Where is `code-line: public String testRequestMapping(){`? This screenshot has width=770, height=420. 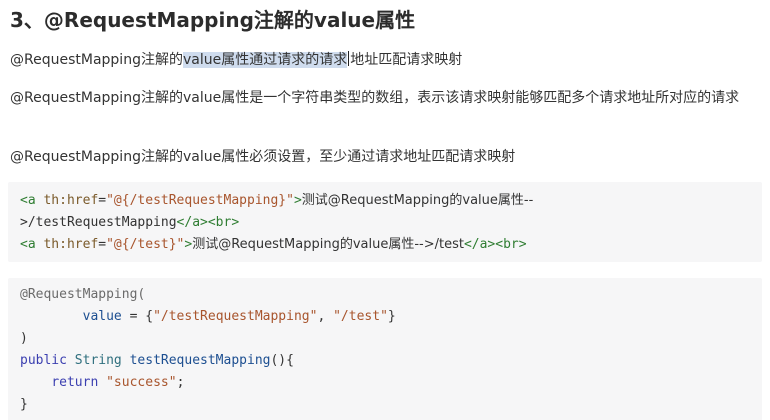
code-line: public String testRequestMapping(){ is located at coordinates (391, 361).